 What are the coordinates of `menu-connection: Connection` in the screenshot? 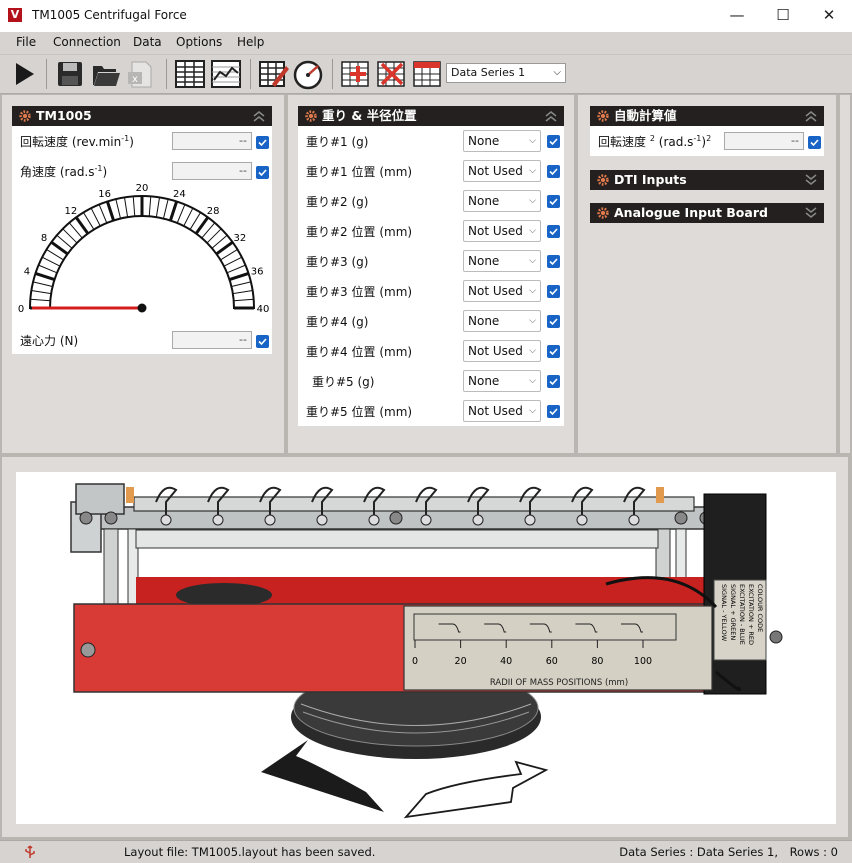 It's located at (87, 42).